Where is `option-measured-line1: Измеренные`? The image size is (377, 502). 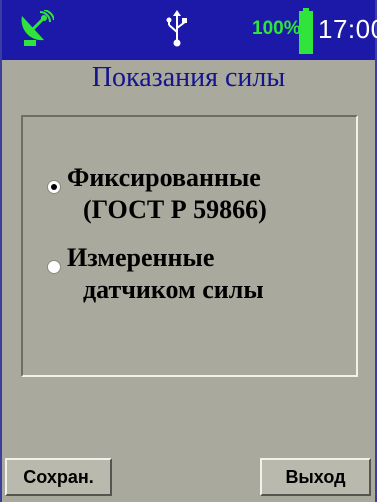
option-measured-line1: Измеренные is located at coordinates (141, 257).